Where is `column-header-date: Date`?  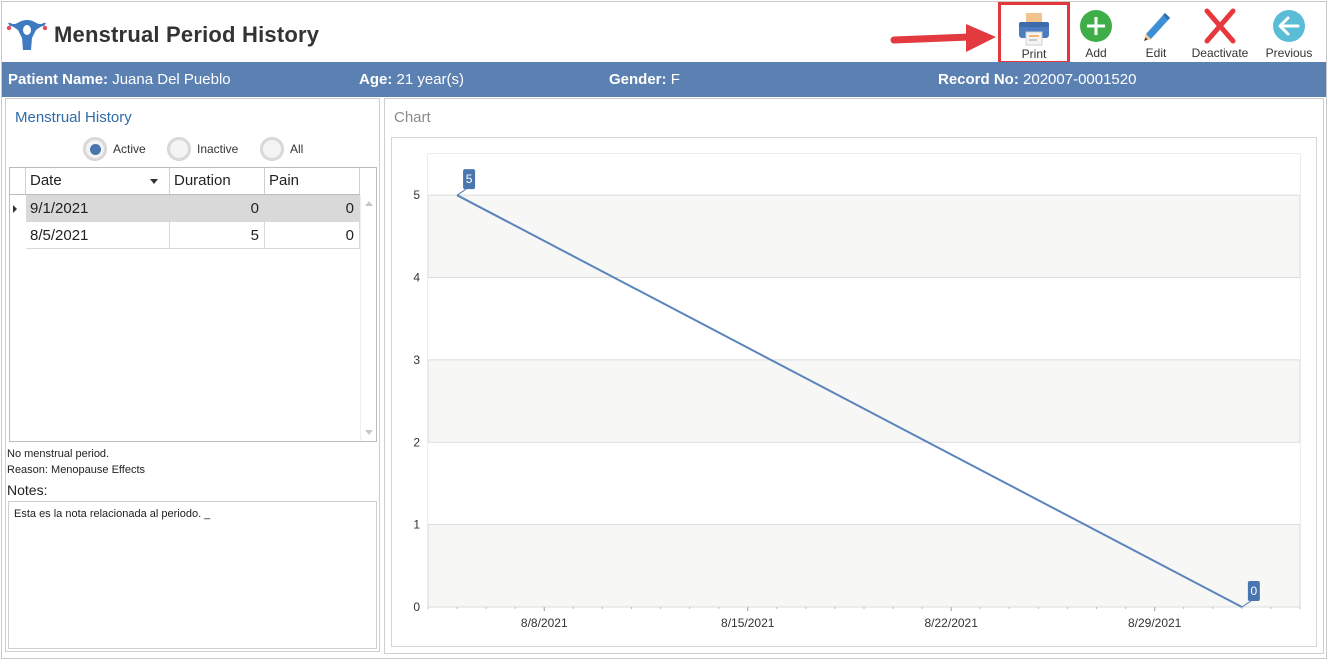
column-header-date: Date is located at coordinates (98, 181).